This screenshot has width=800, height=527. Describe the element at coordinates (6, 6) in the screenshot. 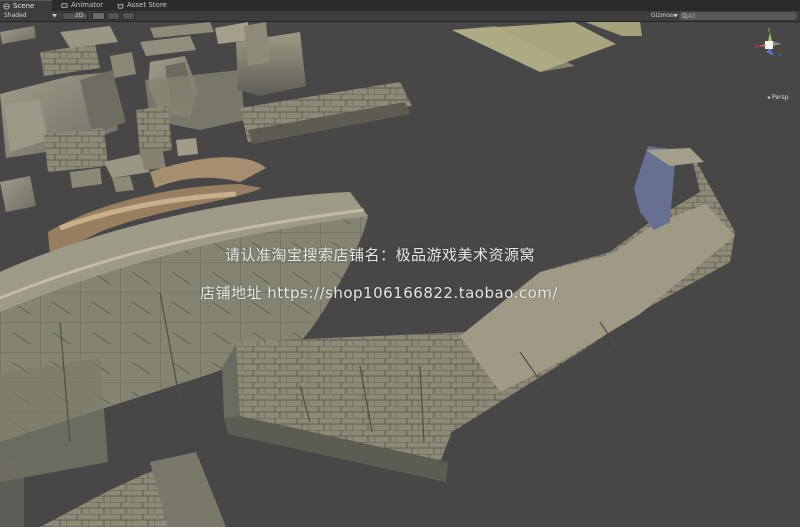

I see `scene-icon` at that location.